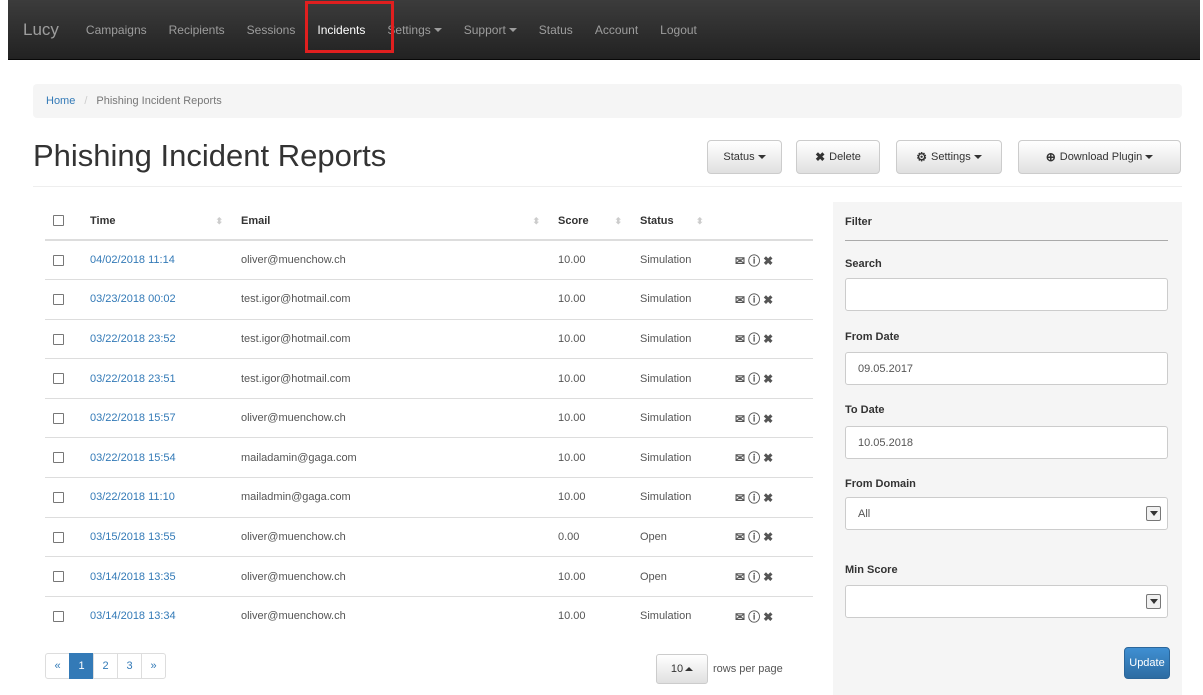  Describe the element at coordinates (679, 378) in the screenshot. I see `status-cell: Simulation` at that location.